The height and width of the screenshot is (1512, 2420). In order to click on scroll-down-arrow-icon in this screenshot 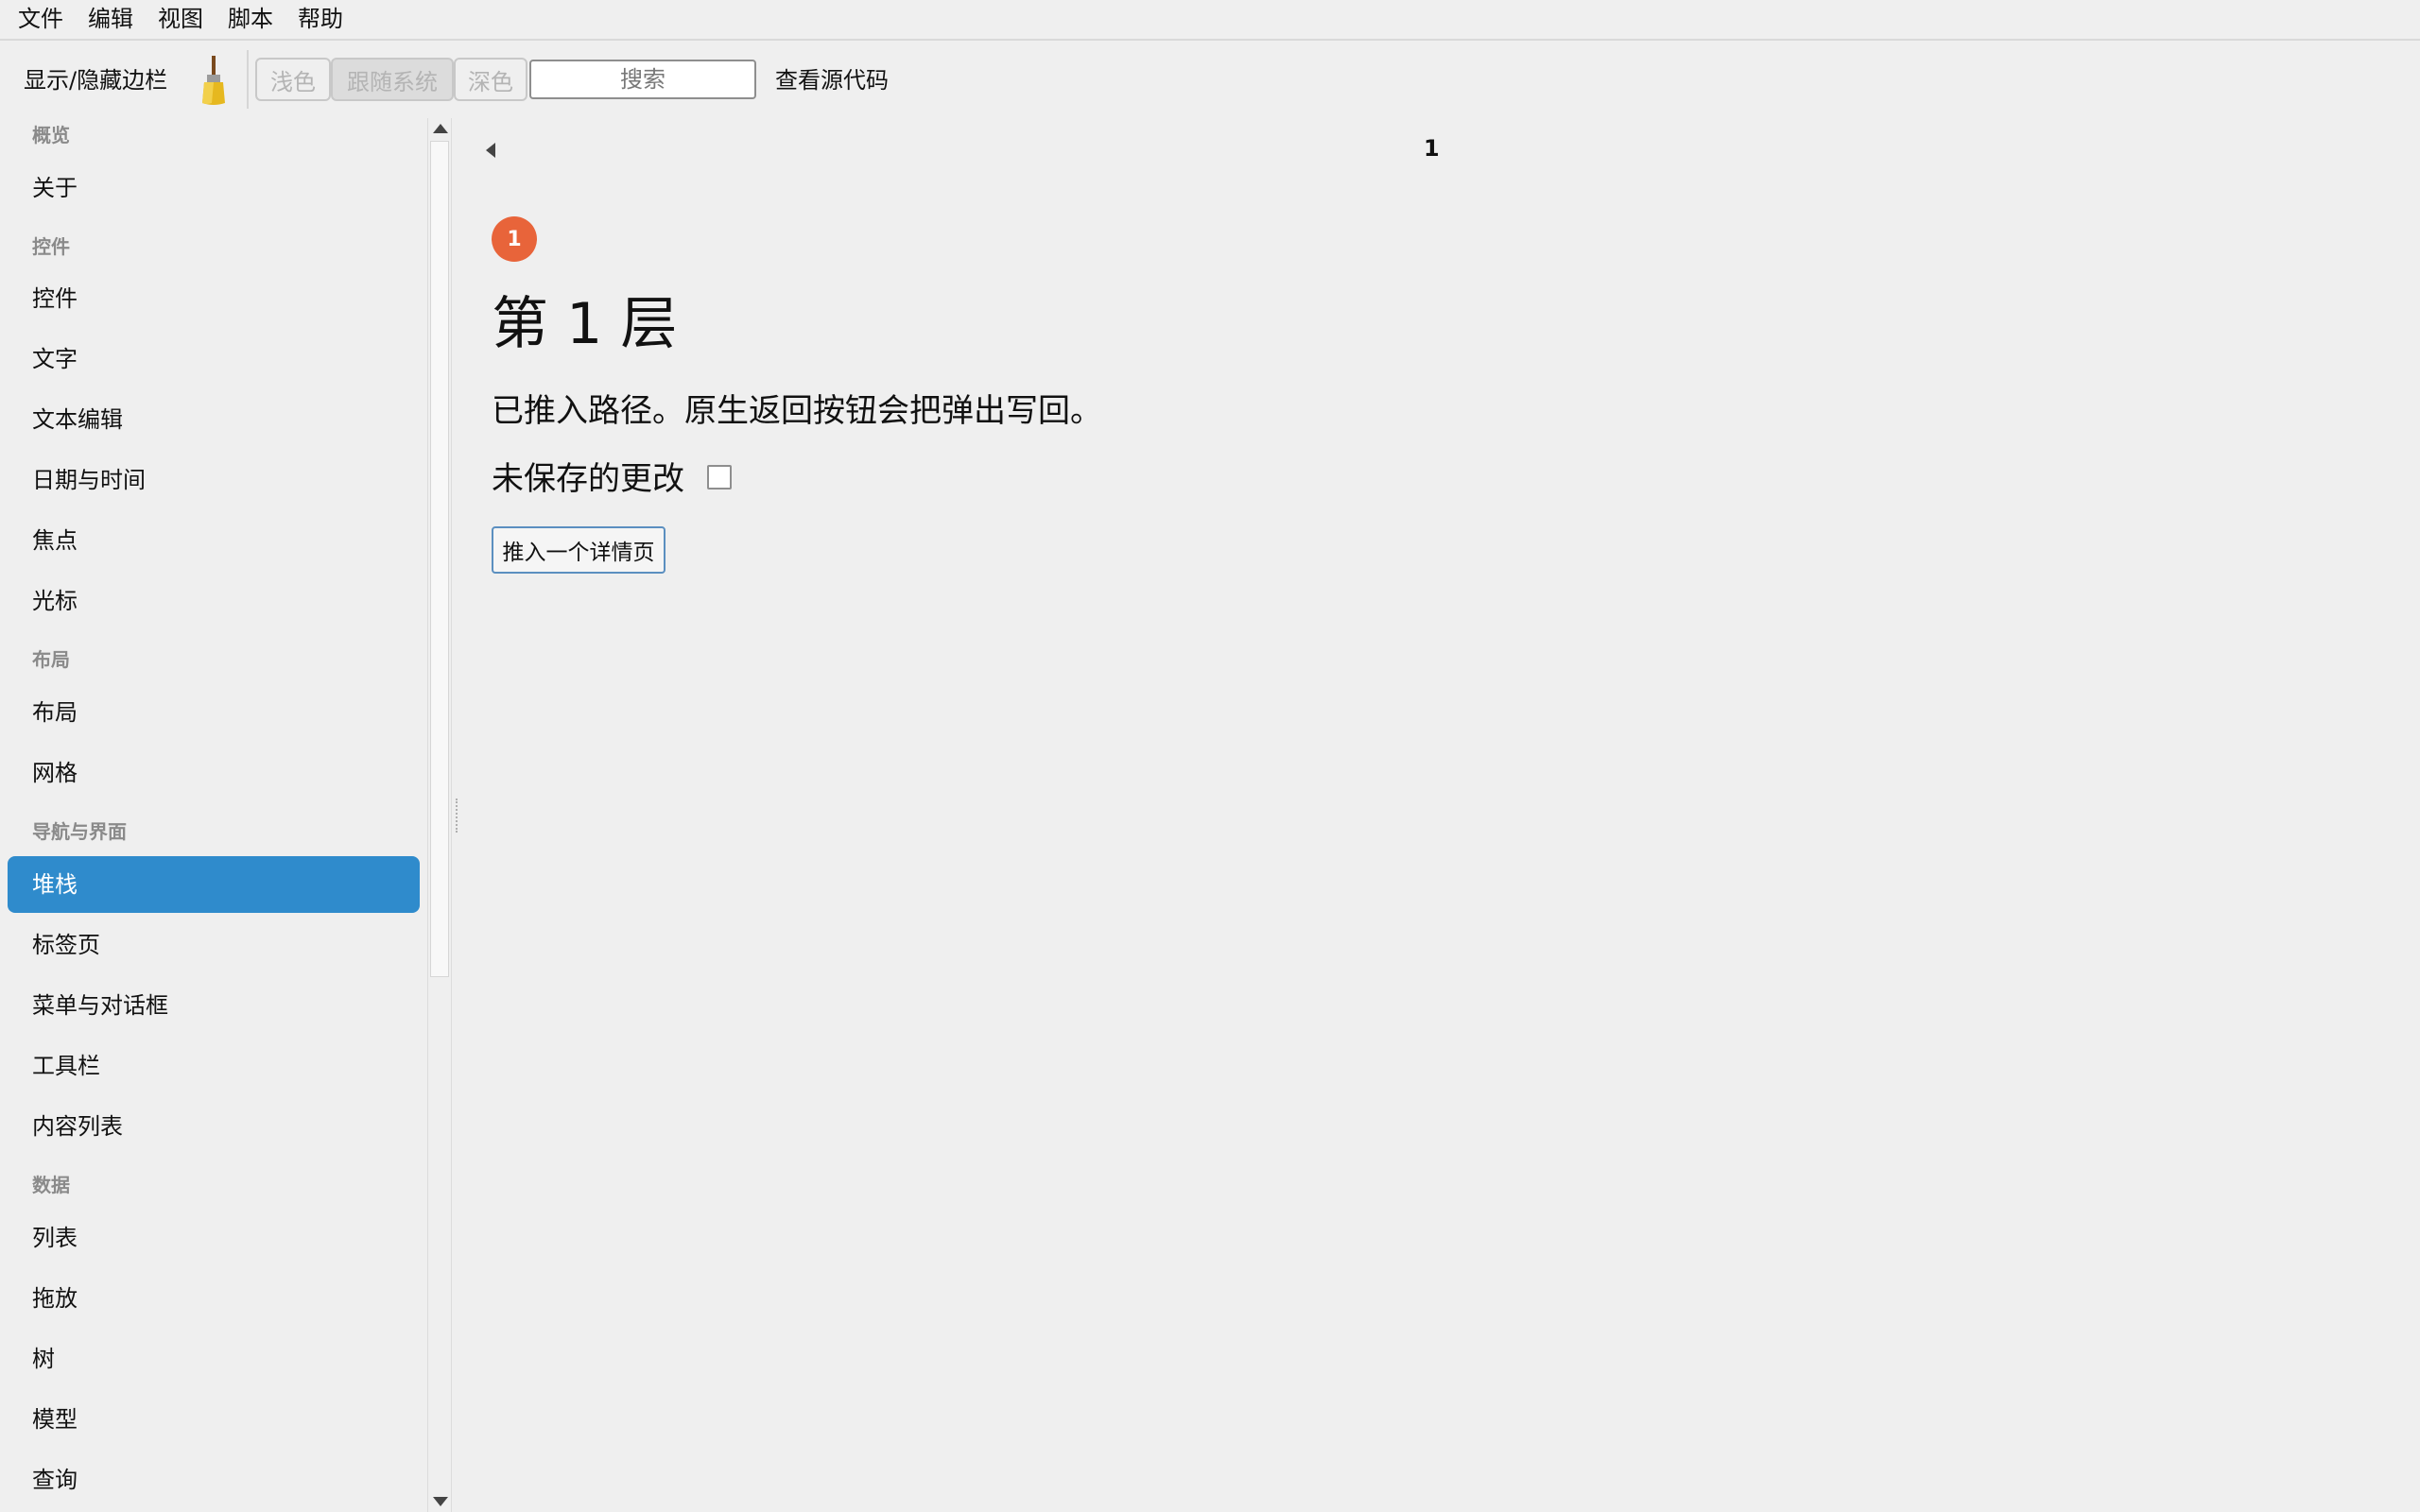, I will do `click(440, 1501)`.